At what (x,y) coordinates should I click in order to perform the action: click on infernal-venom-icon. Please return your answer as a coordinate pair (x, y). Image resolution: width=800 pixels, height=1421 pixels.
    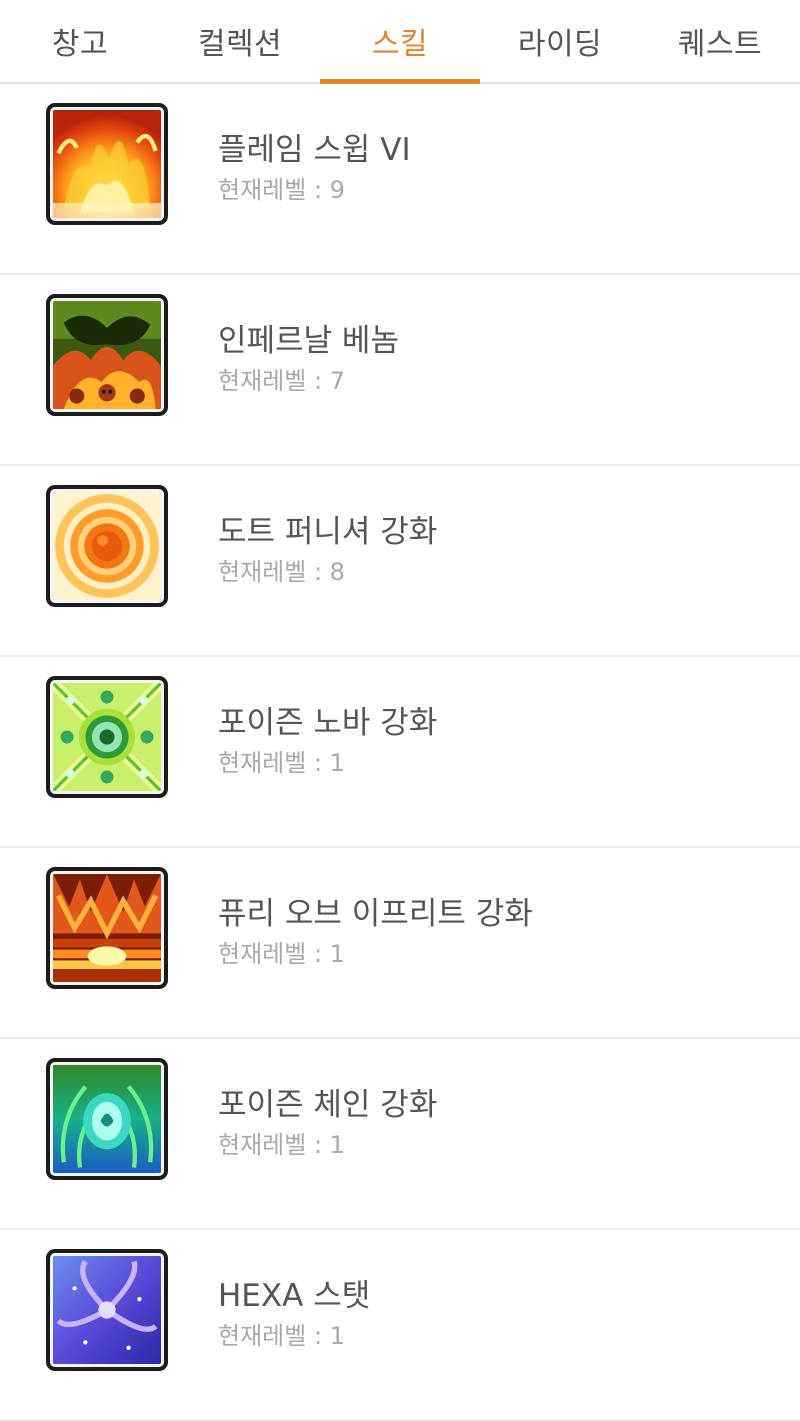
    Looking at the image, I should click on (107, 355).